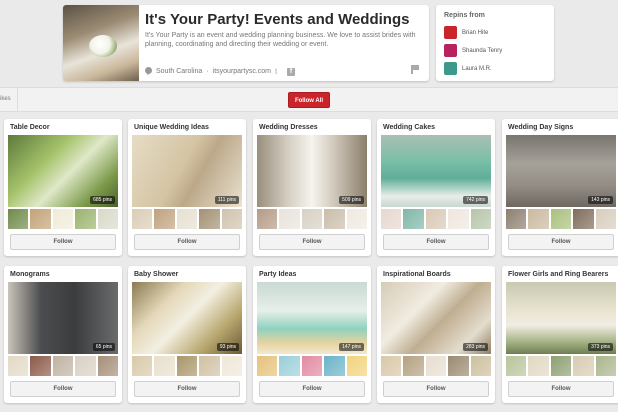 This screenshot has width=618, height=412. I want to click on board-title: Party Ideas, so click(277, 274).